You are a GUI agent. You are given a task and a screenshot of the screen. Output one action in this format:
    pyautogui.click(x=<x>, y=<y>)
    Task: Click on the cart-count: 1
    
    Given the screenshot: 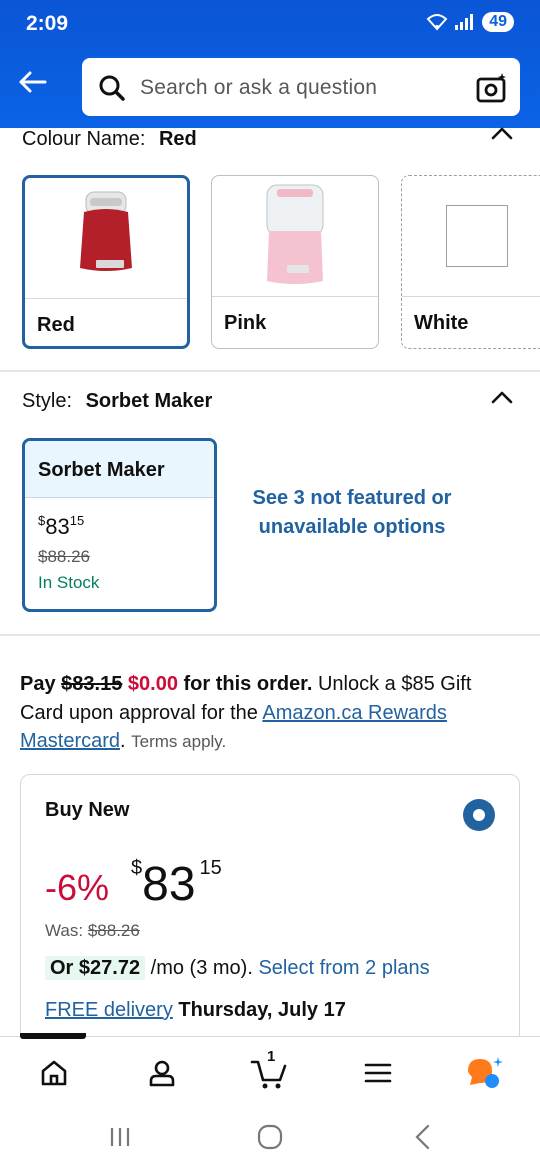 What is the action you would take?
    pyautogui.click(x=271, y=1056)
    